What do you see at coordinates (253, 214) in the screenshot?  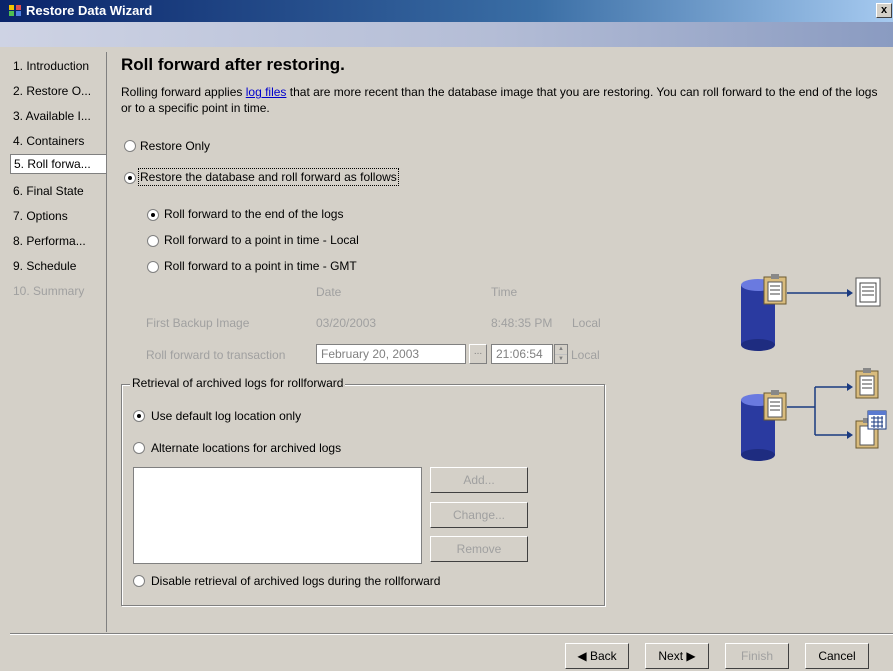 I see `roll-end-of-logs-label: Roll forward to the end of the logs` at bounding box center [253, 214].